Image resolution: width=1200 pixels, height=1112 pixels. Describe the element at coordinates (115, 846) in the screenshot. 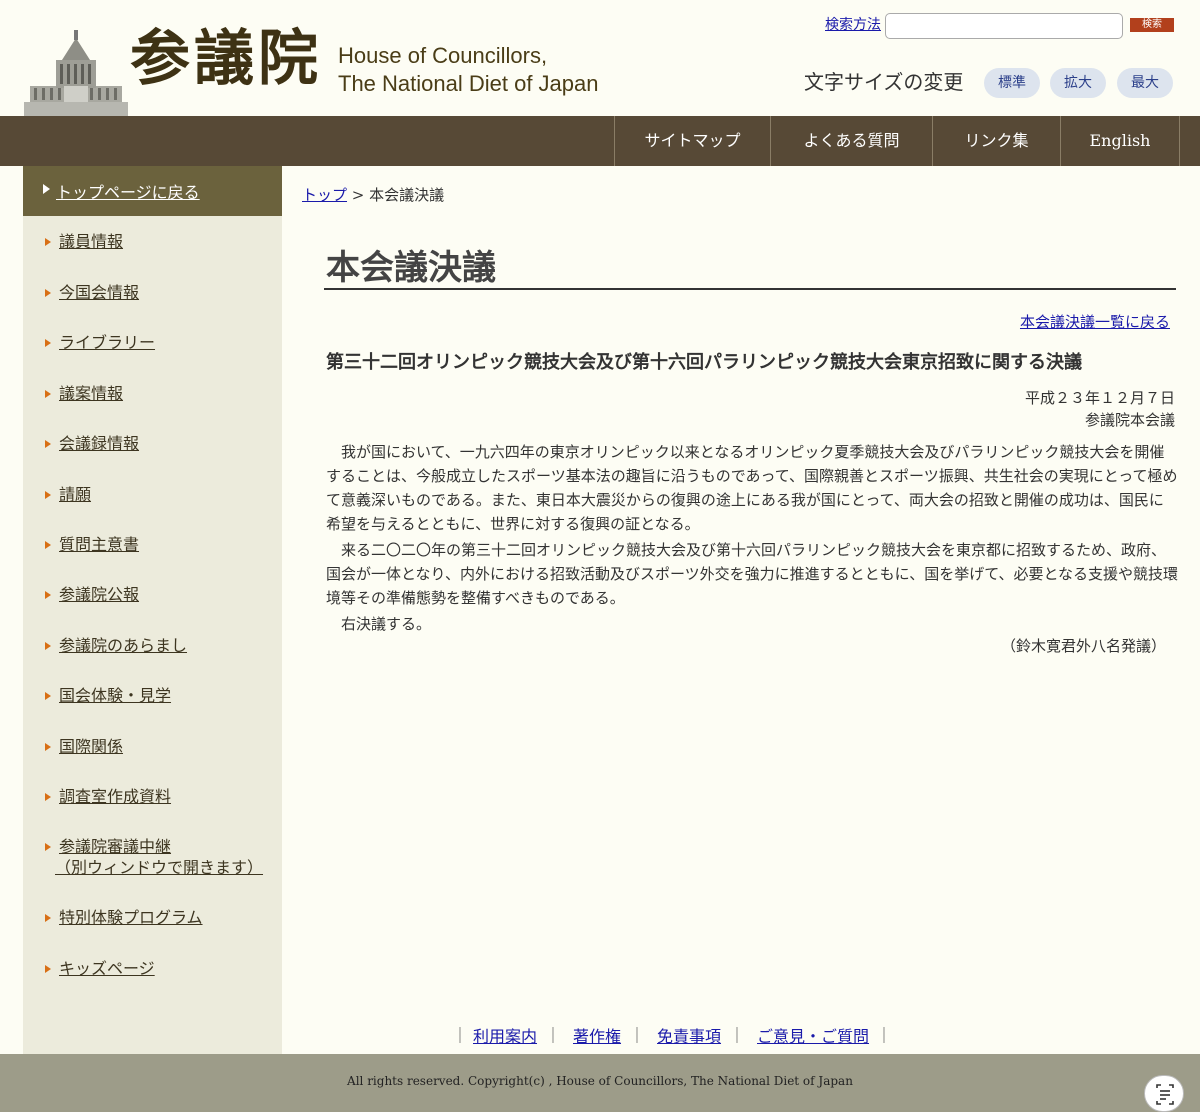

I see `sidebar-item-label: 参議院審議中継` at that location.